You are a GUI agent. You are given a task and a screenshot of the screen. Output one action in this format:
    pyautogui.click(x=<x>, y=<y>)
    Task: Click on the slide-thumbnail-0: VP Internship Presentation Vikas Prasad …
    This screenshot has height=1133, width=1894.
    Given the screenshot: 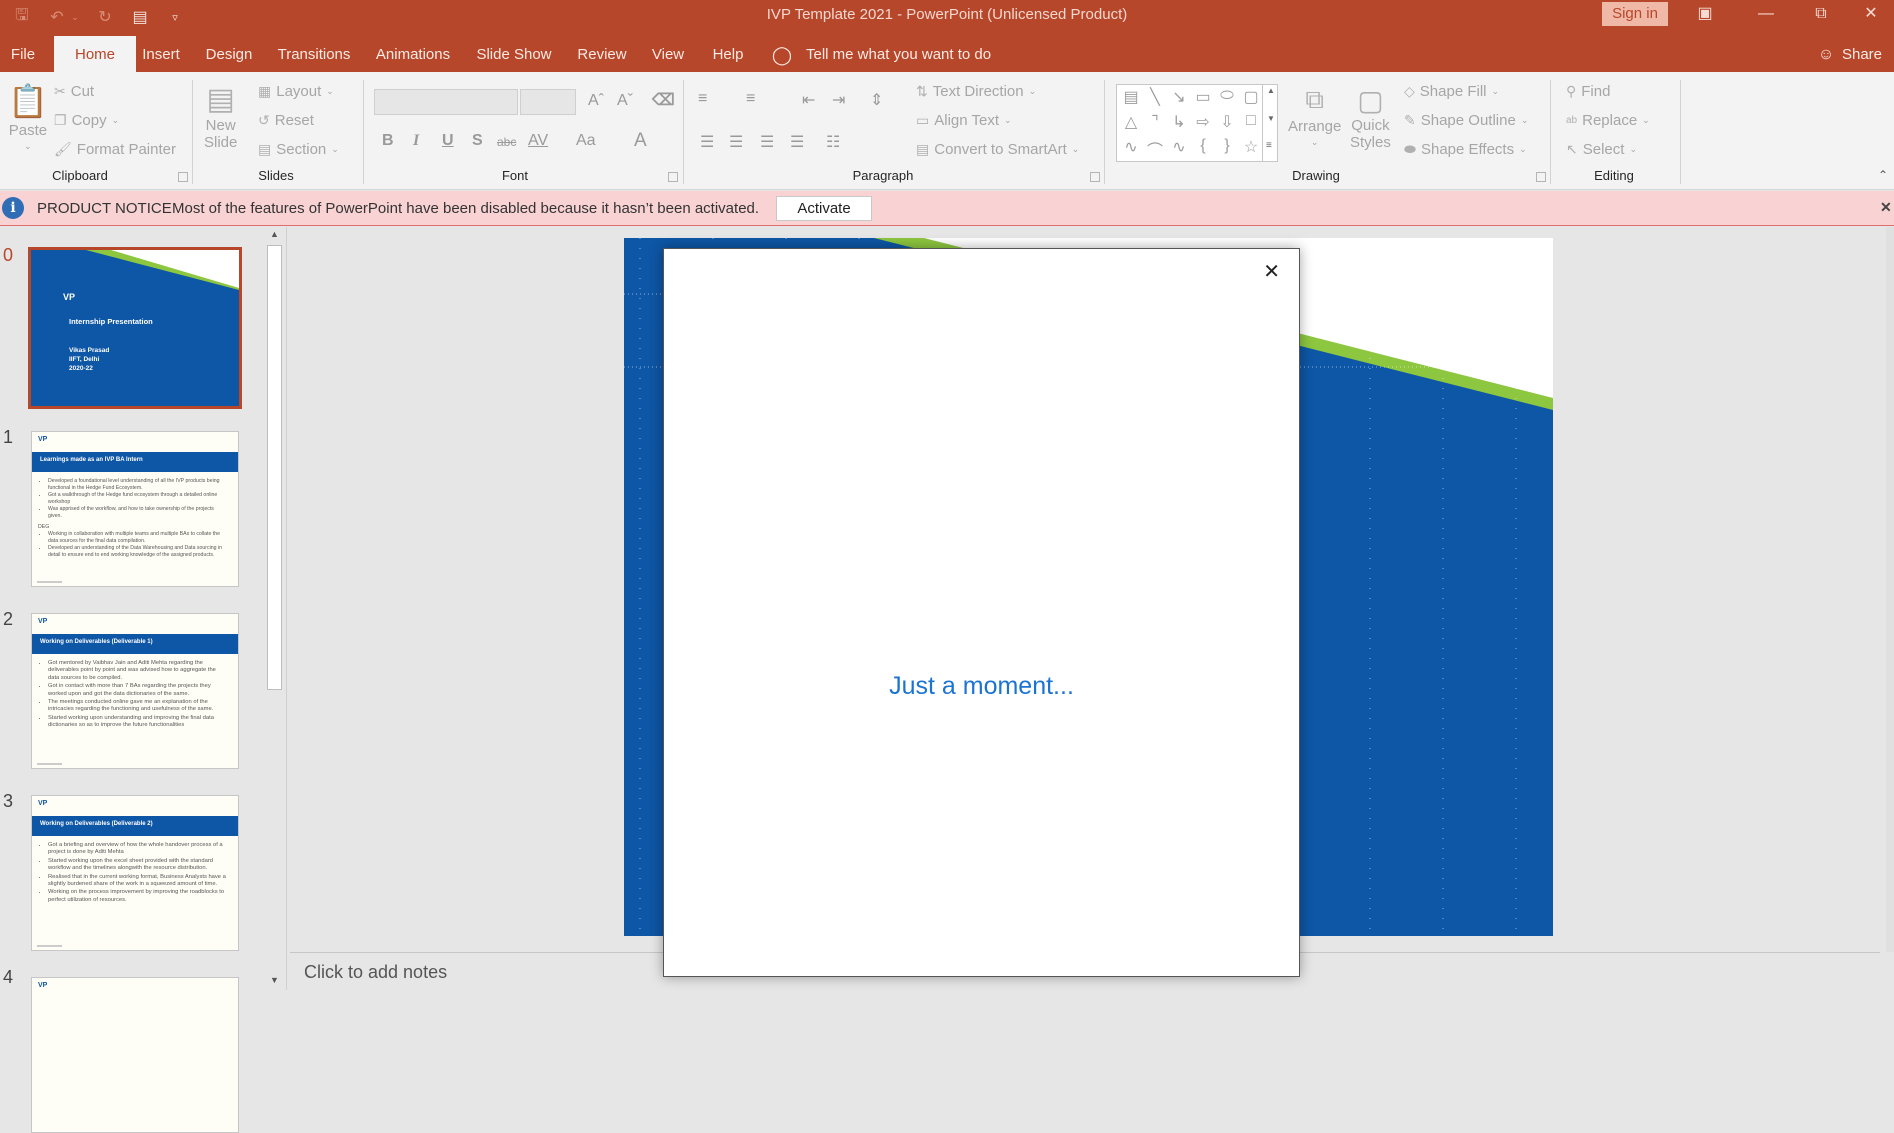 What is the action you would take?
    pyautogui.click(x=135, y=328)
    